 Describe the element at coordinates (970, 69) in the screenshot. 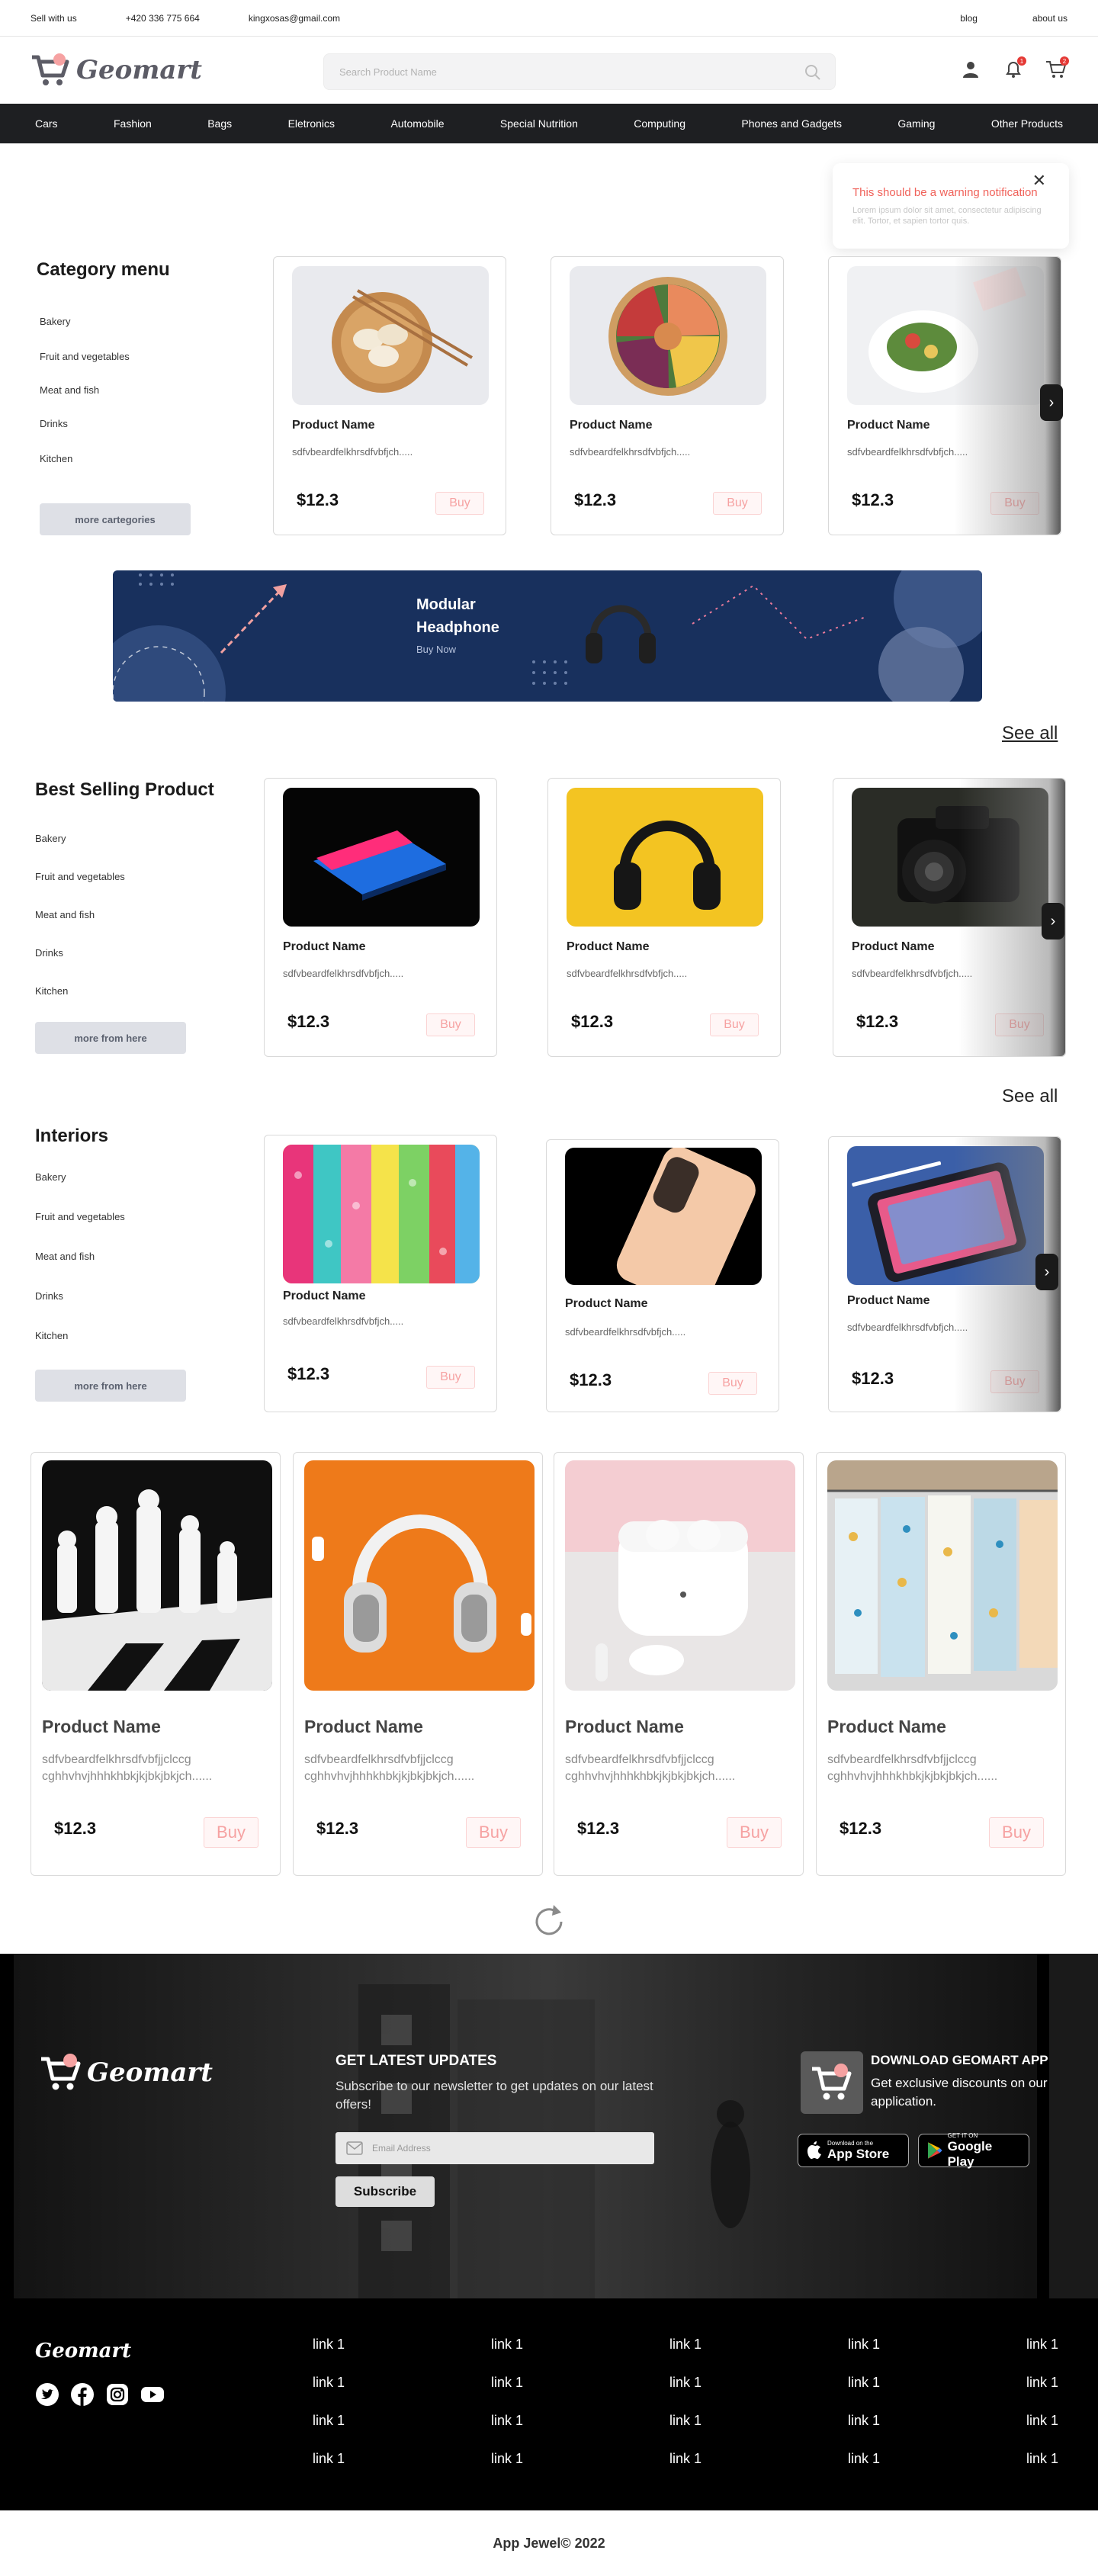

I see `account-button` at that location.